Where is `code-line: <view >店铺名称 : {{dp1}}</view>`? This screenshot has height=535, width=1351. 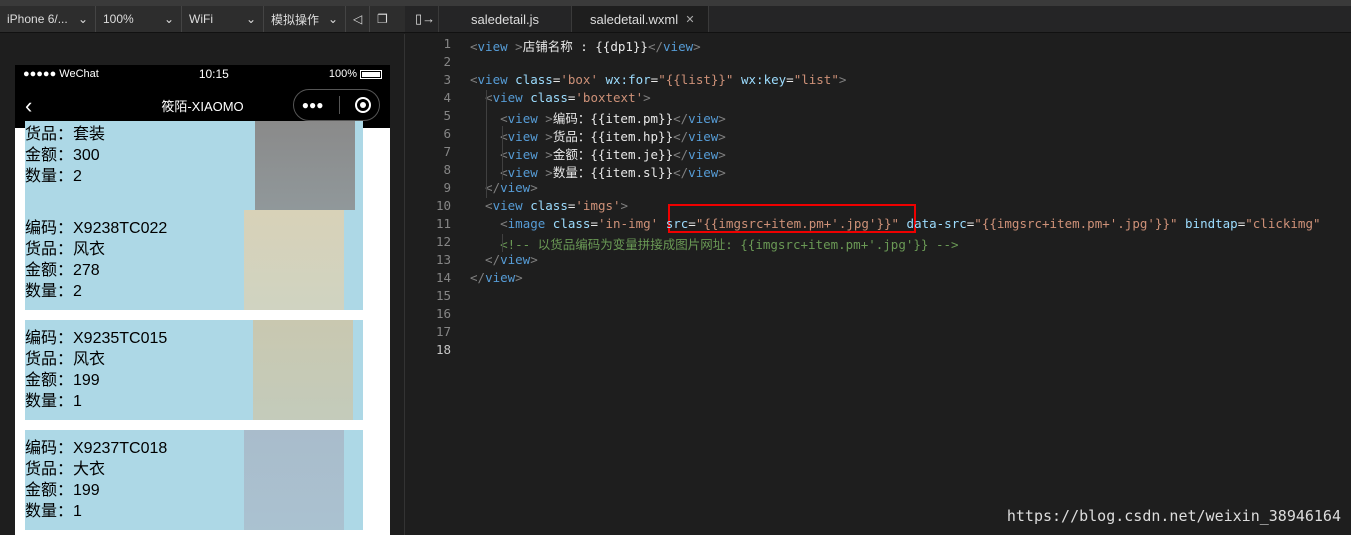
code-line: <view >店铺名称 : {{dp1}}</view> is located at coordinates (585, 45).